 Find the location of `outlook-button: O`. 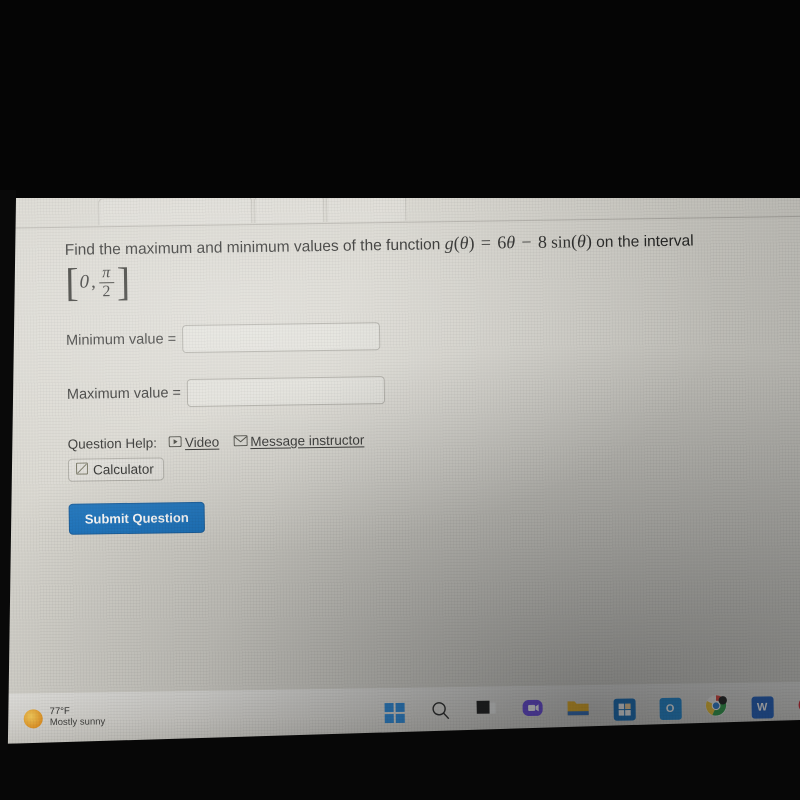

outlook-button: O is located at coordinates (669, 708).